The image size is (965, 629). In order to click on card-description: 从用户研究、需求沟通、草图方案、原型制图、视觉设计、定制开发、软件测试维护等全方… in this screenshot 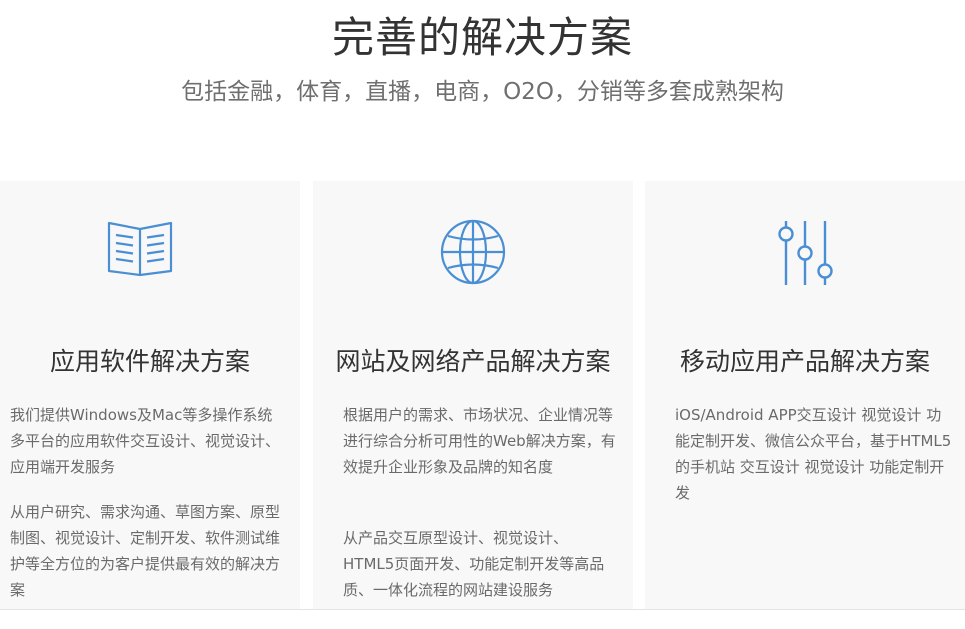, I will do `click(145, 551)`.